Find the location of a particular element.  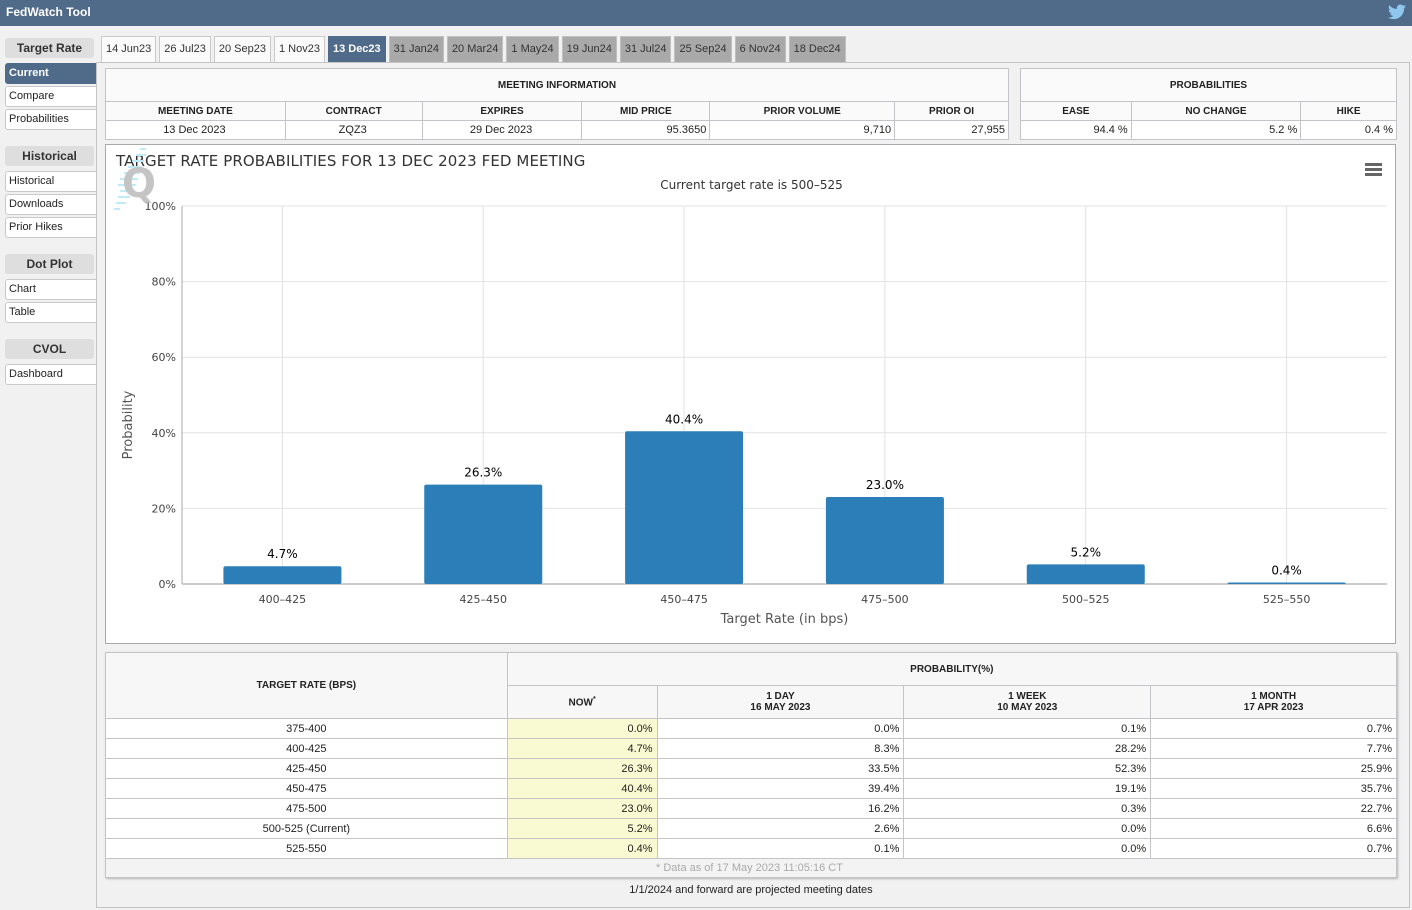

x-tick-label: 400–425 is located at coordinates (283, 599).